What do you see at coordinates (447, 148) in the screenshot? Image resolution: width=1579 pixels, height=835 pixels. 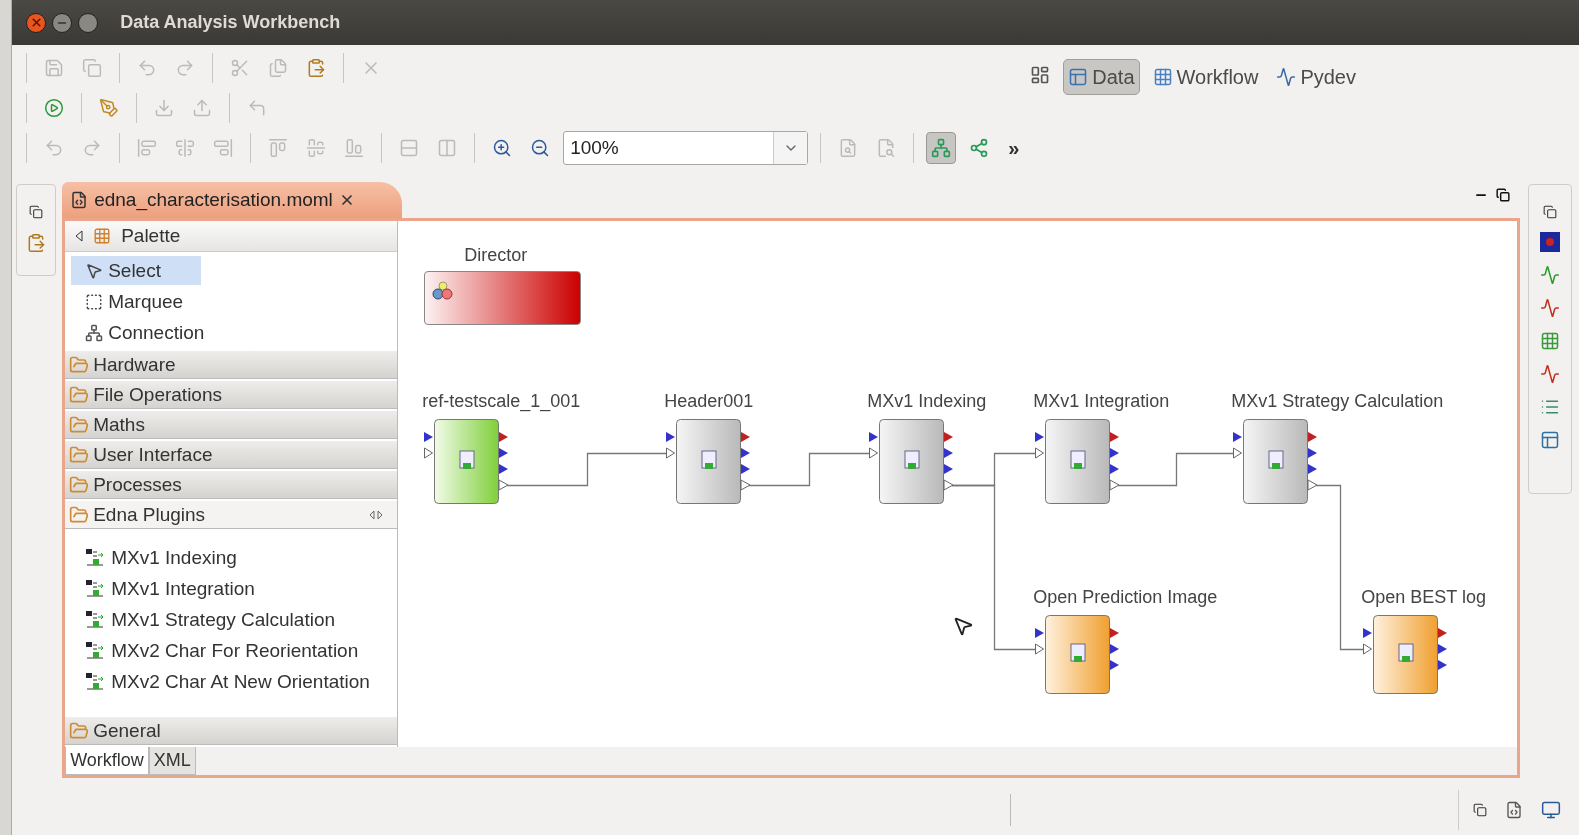 I see `match-width-icon` at bounding box center [447, 148].